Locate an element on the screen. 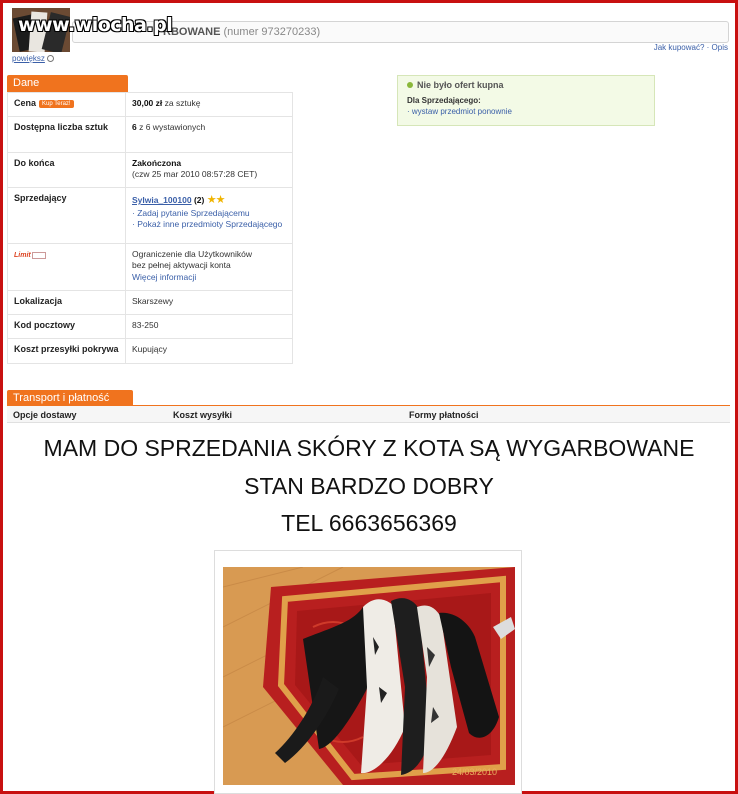 This screenshot has height=794, width=738. ask-seller-link: · Zadaj pytanie Sprzedającemu is located at coordinates (209, 213).